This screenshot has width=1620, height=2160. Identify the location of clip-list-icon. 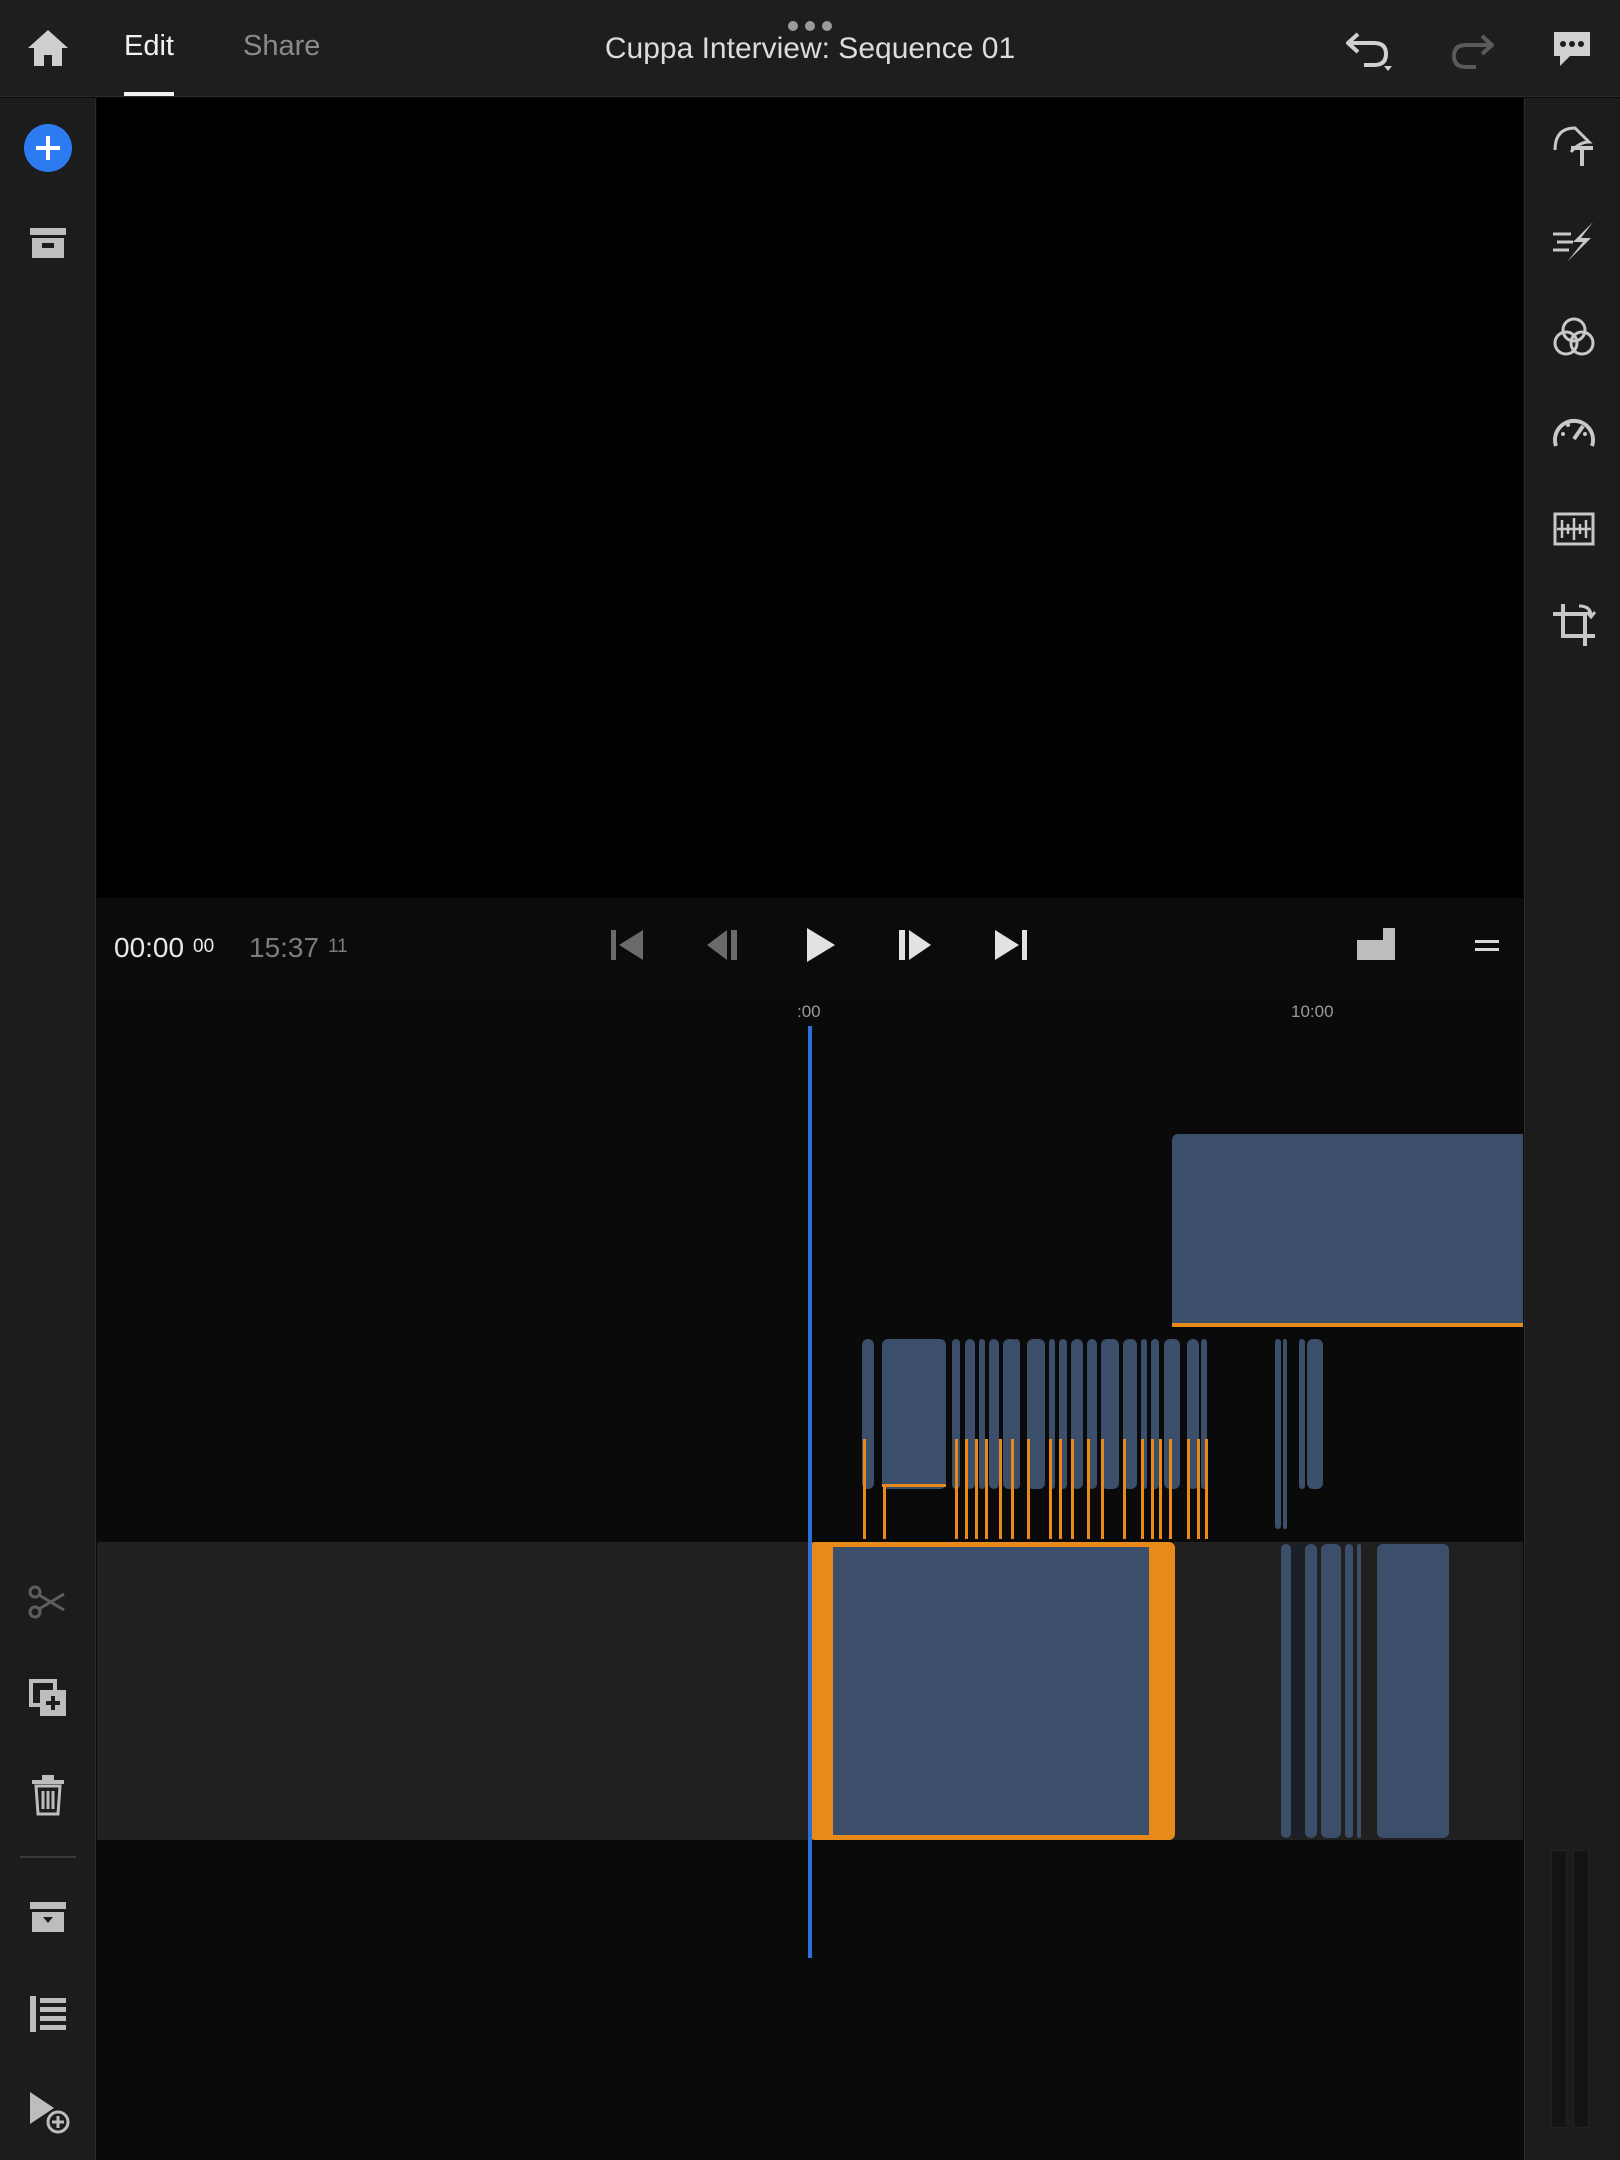
(48, 2014).